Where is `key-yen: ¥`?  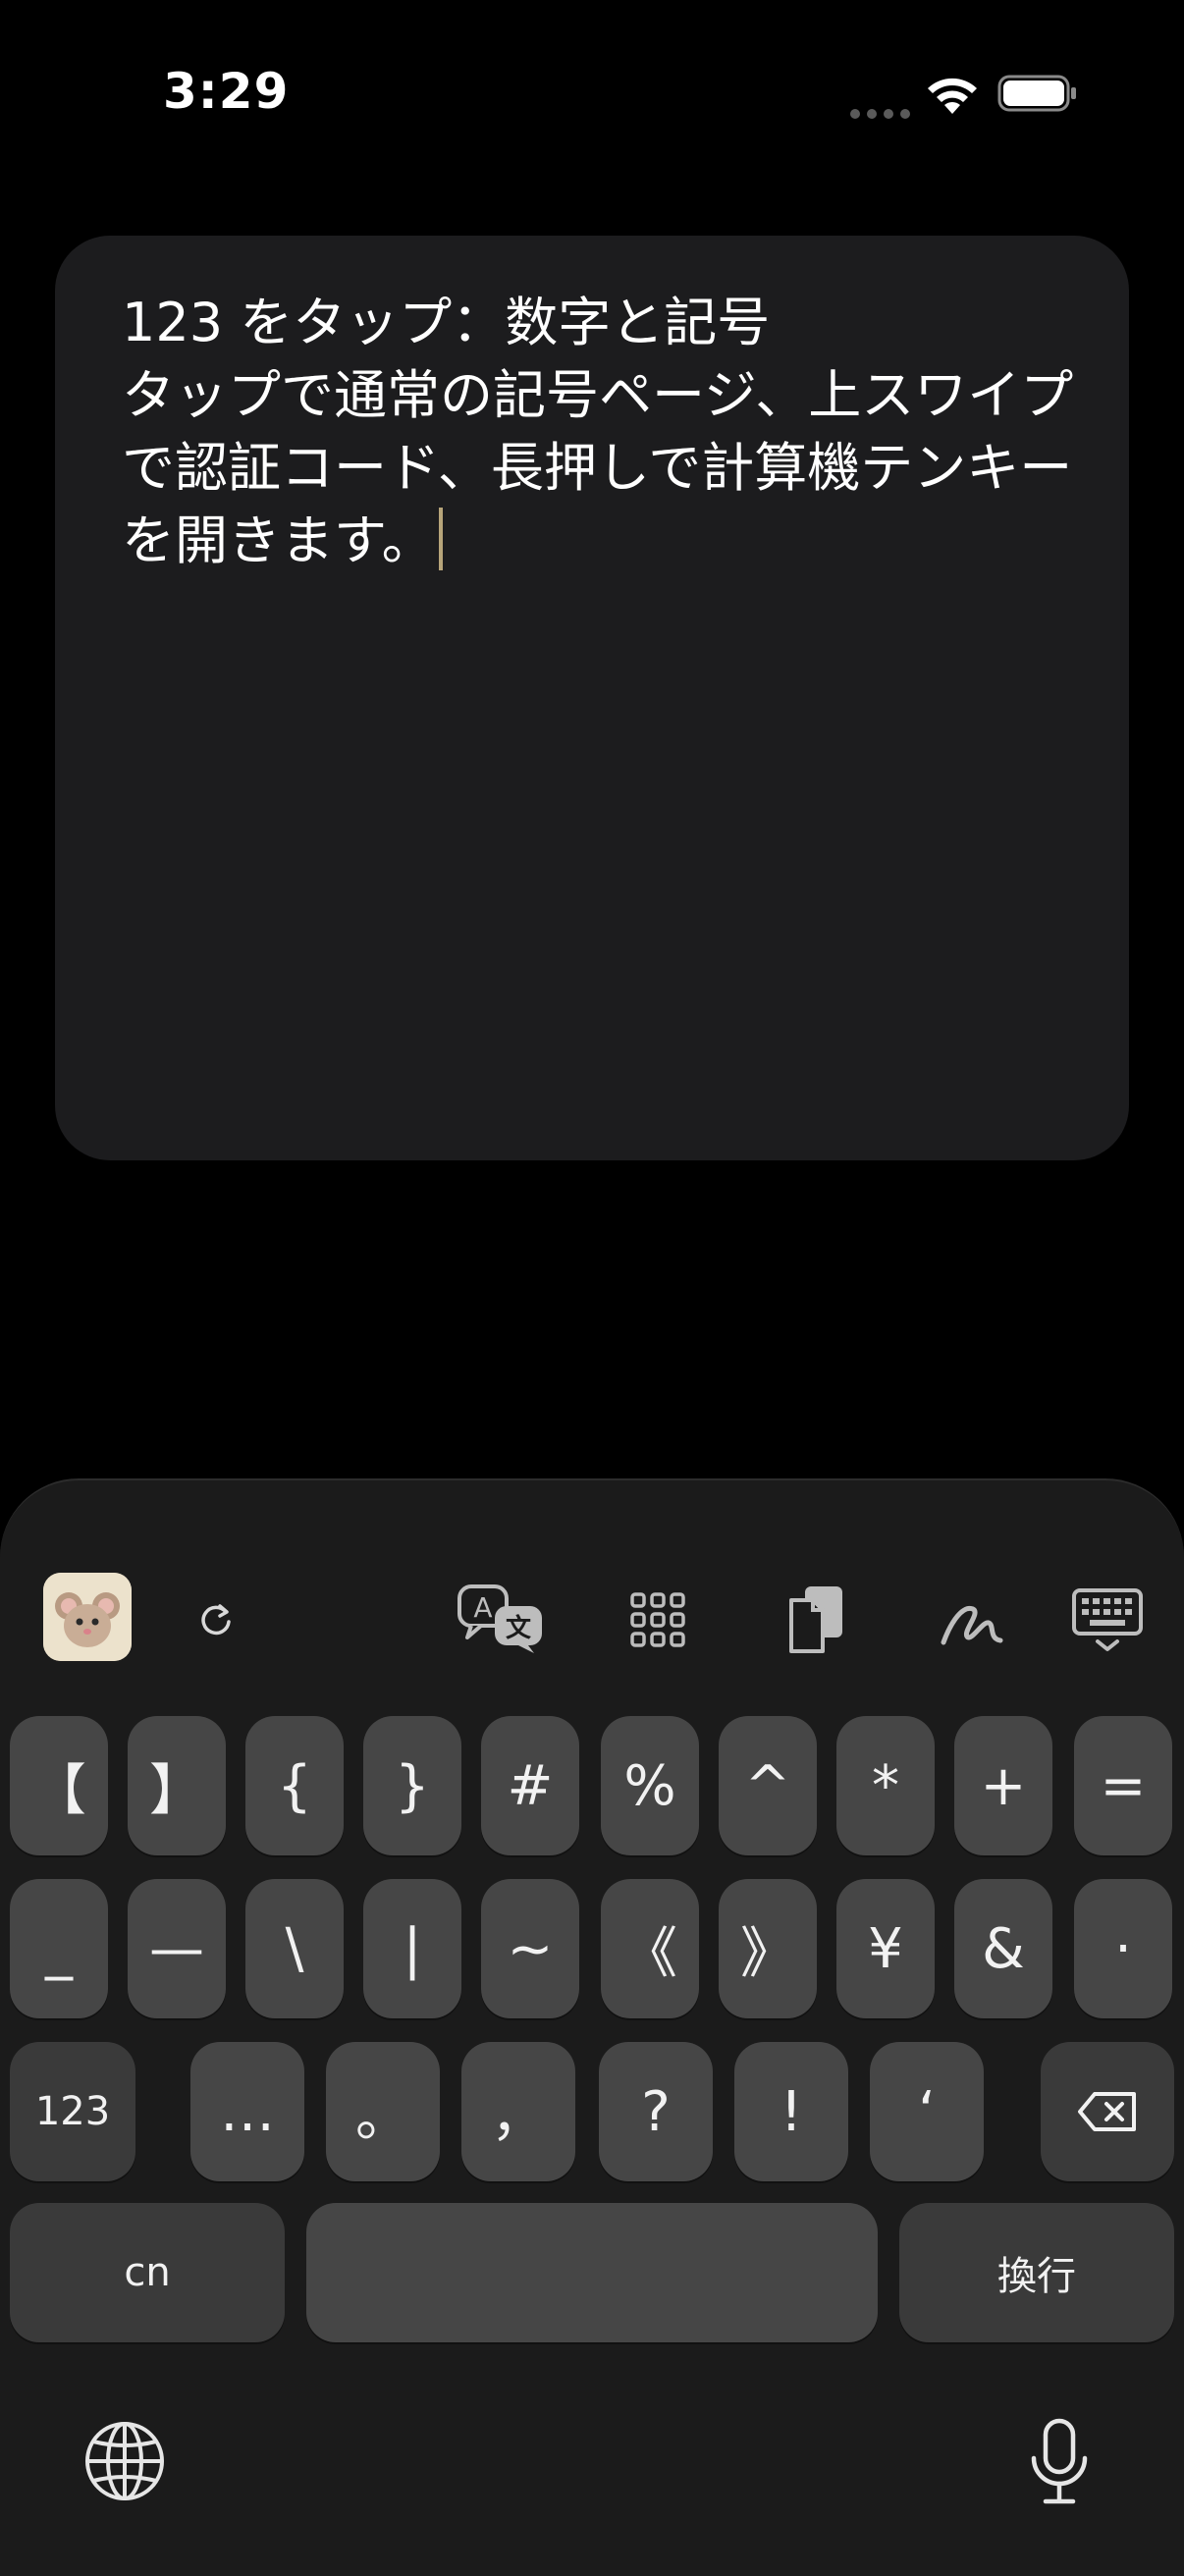
key-yen: ¥ is located at coordinates (886, 1948).